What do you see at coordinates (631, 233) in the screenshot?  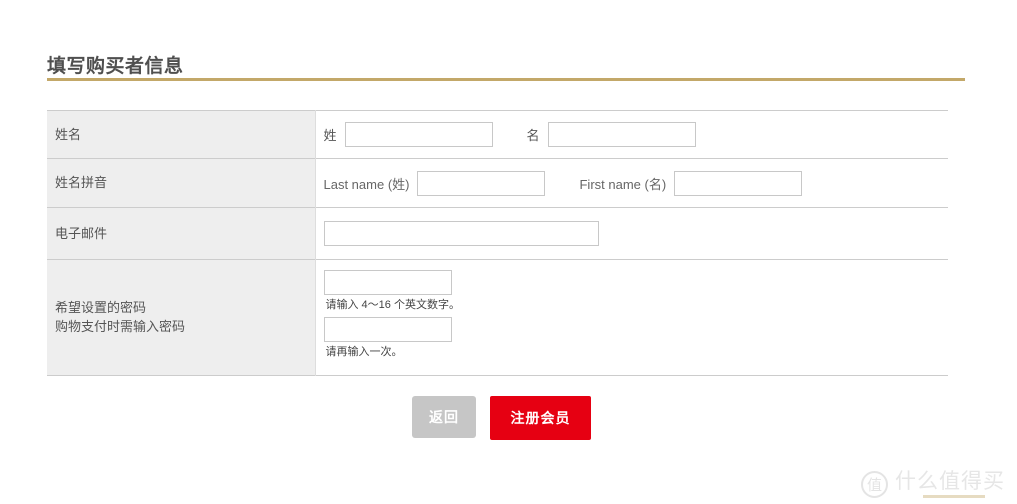 I see `row-fields-email` at bounding box center [631, 233].